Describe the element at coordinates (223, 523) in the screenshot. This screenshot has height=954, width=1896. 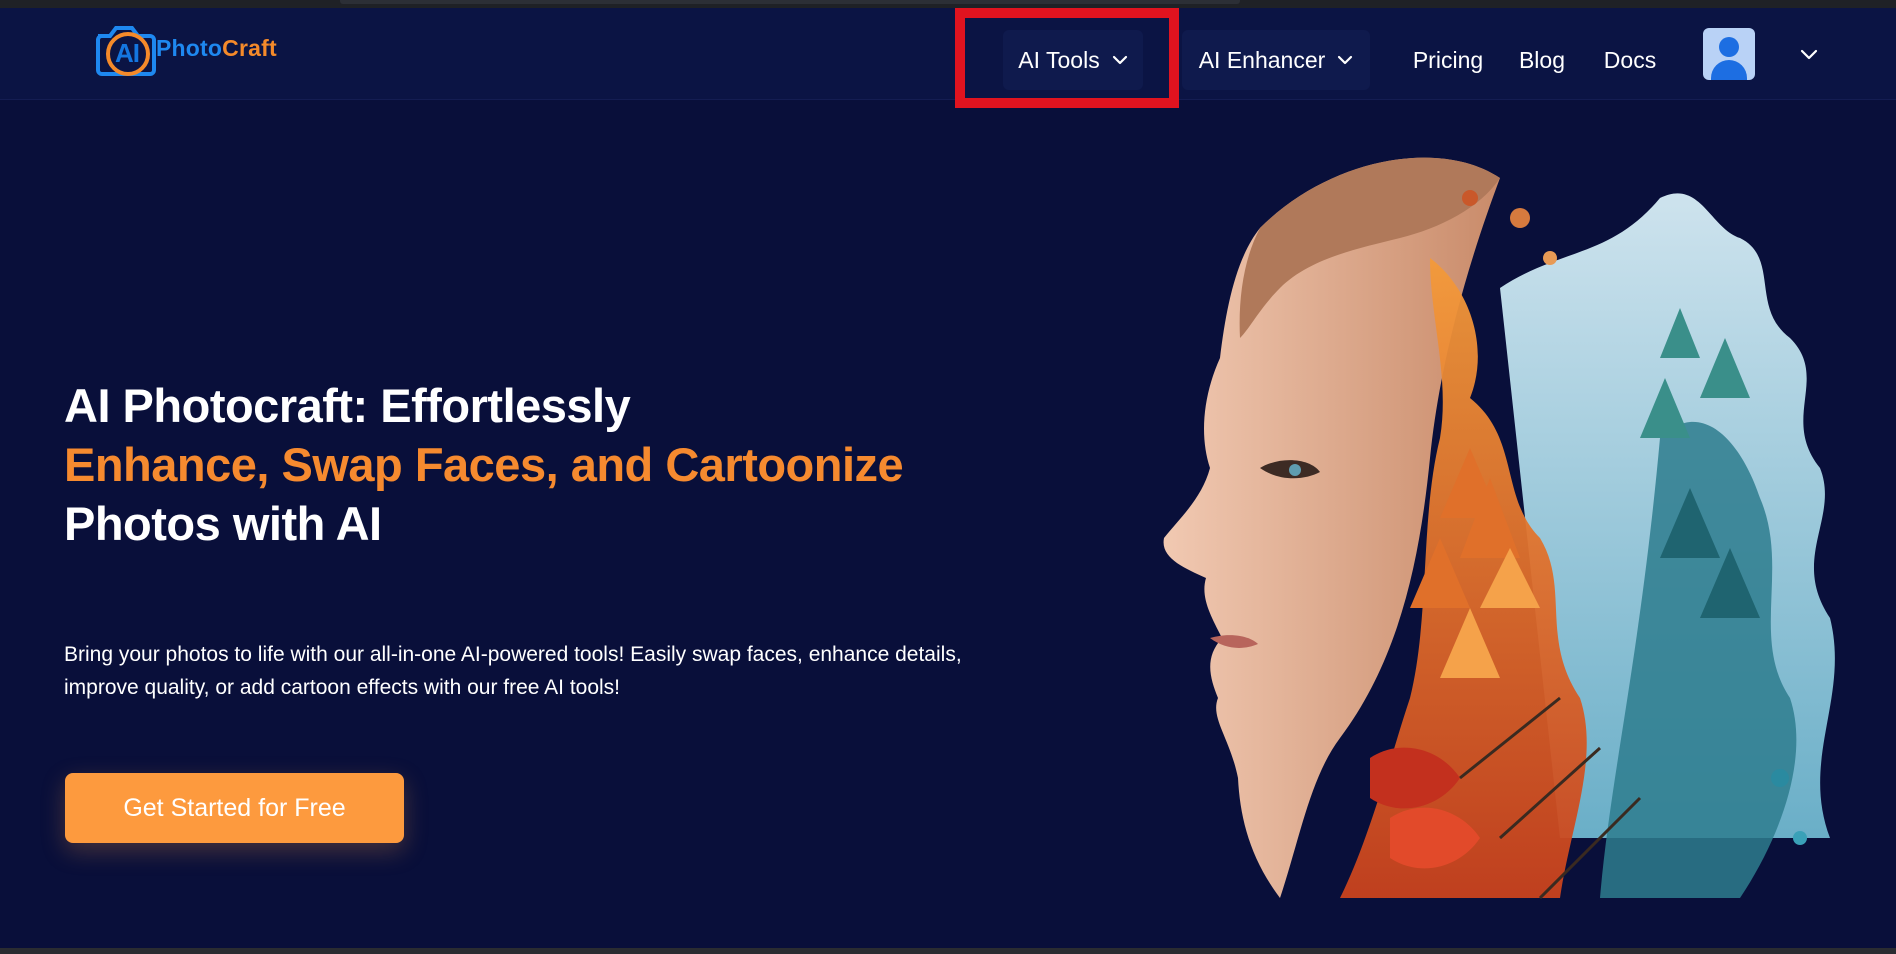
I see `hero-title-line3: Photos with AI` at that location.